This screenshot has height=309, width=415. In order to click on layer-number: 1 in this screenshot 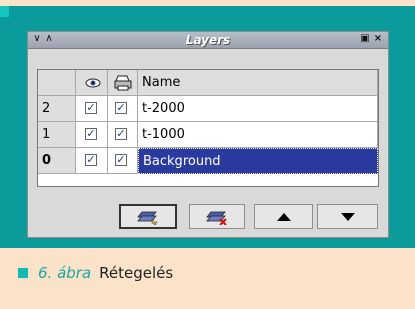, I will do `click(57, 135)`.